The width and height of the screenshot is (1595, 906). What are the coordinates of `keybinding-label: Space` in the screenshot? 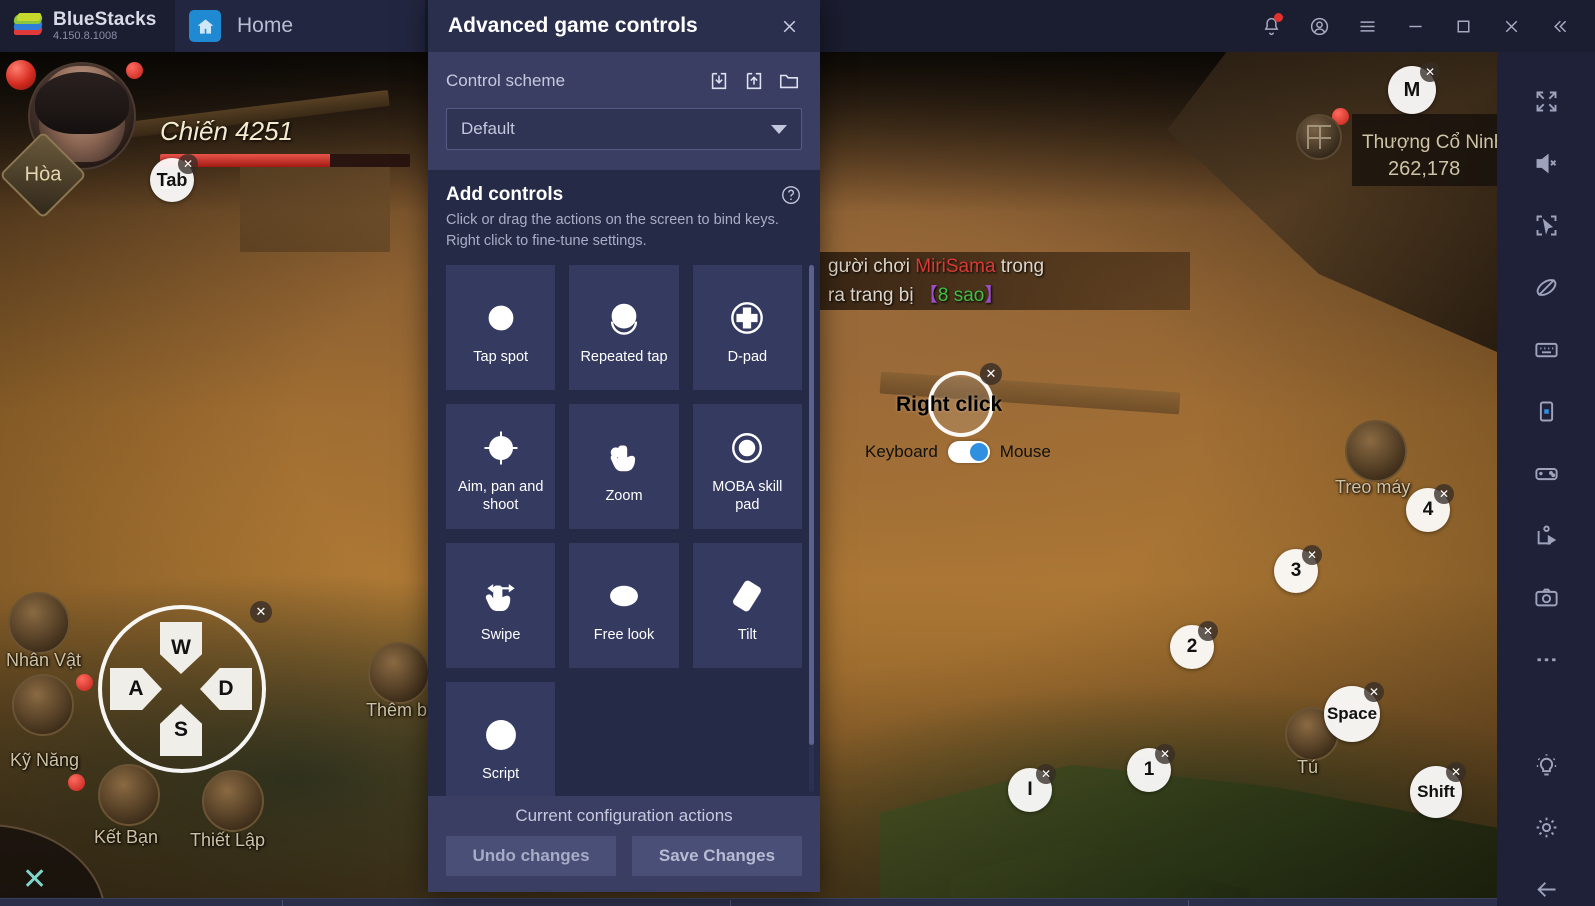 It's located at (1352, 713).